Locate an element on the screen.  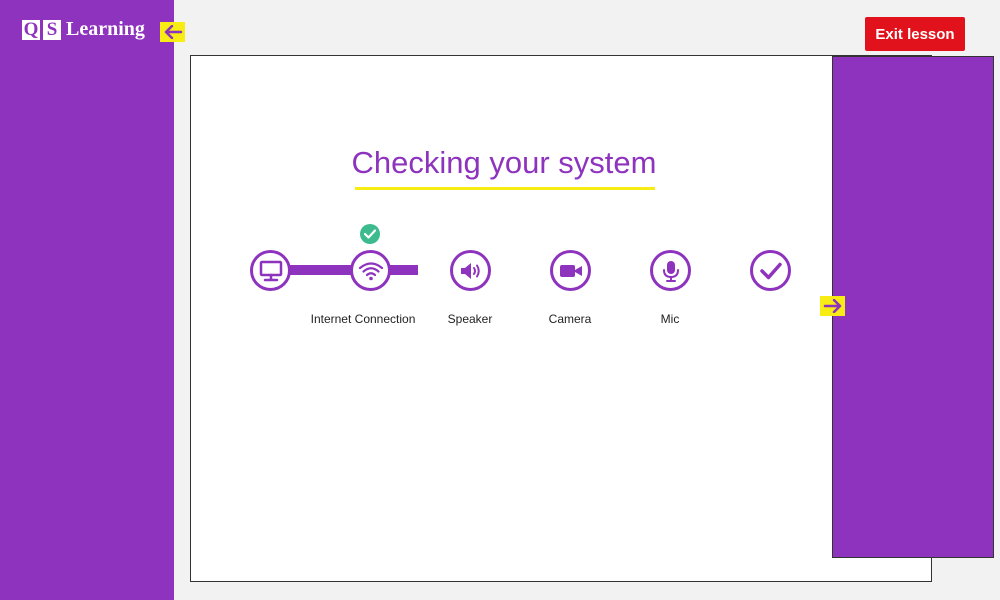
camera-icon is located at coordinates (570, 270).